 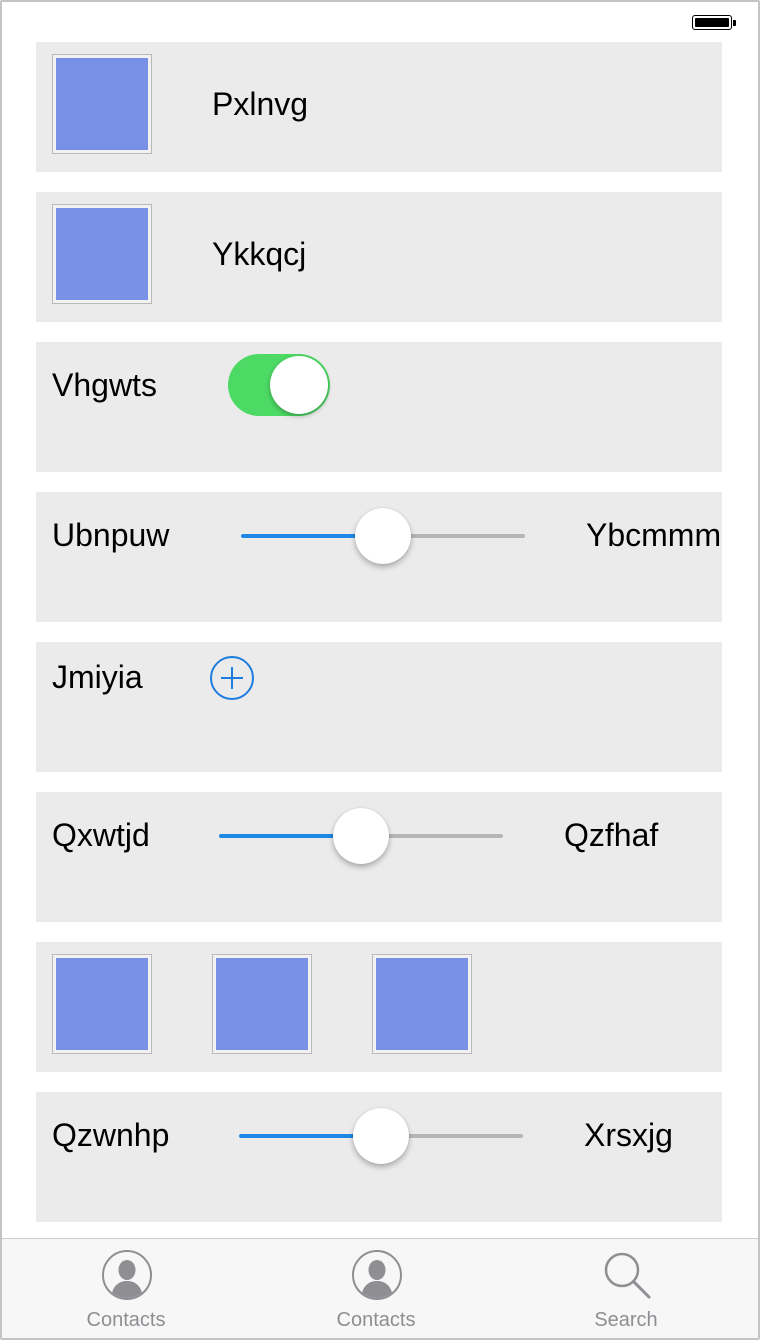 I want to click on qzwnhp-slider, so click(x=381, y=1136).